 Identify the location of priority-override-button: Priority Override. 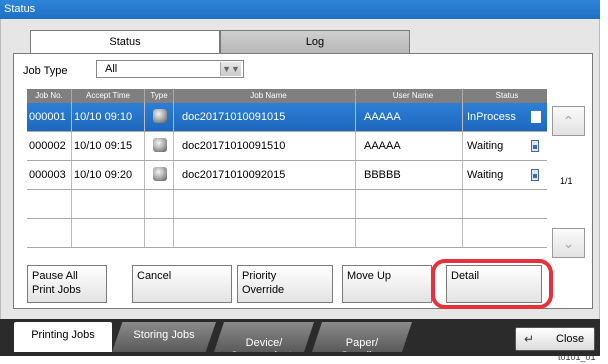
(285, 284).